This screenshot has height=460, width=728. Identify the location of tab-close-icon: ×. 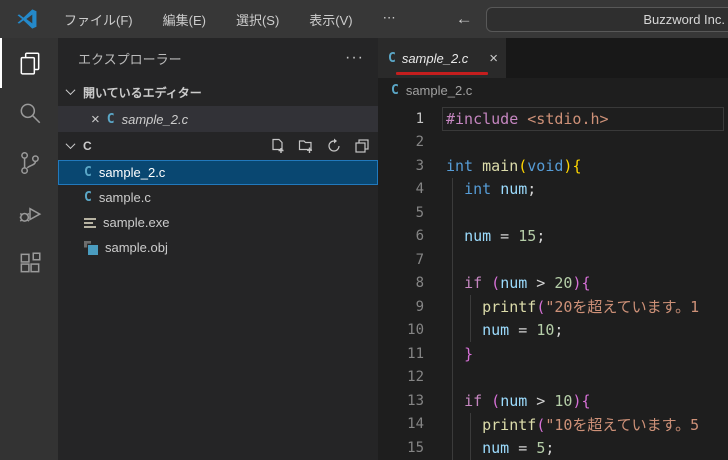
(493, 58).